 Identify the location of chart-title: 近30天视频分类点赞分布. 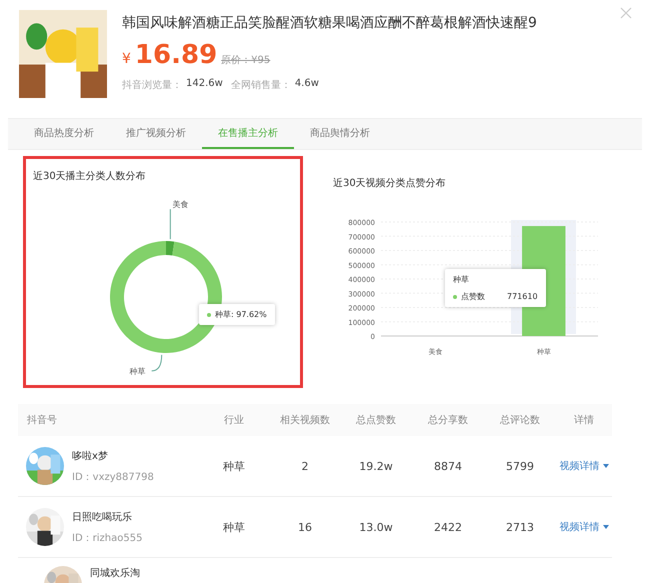
(390, 183).